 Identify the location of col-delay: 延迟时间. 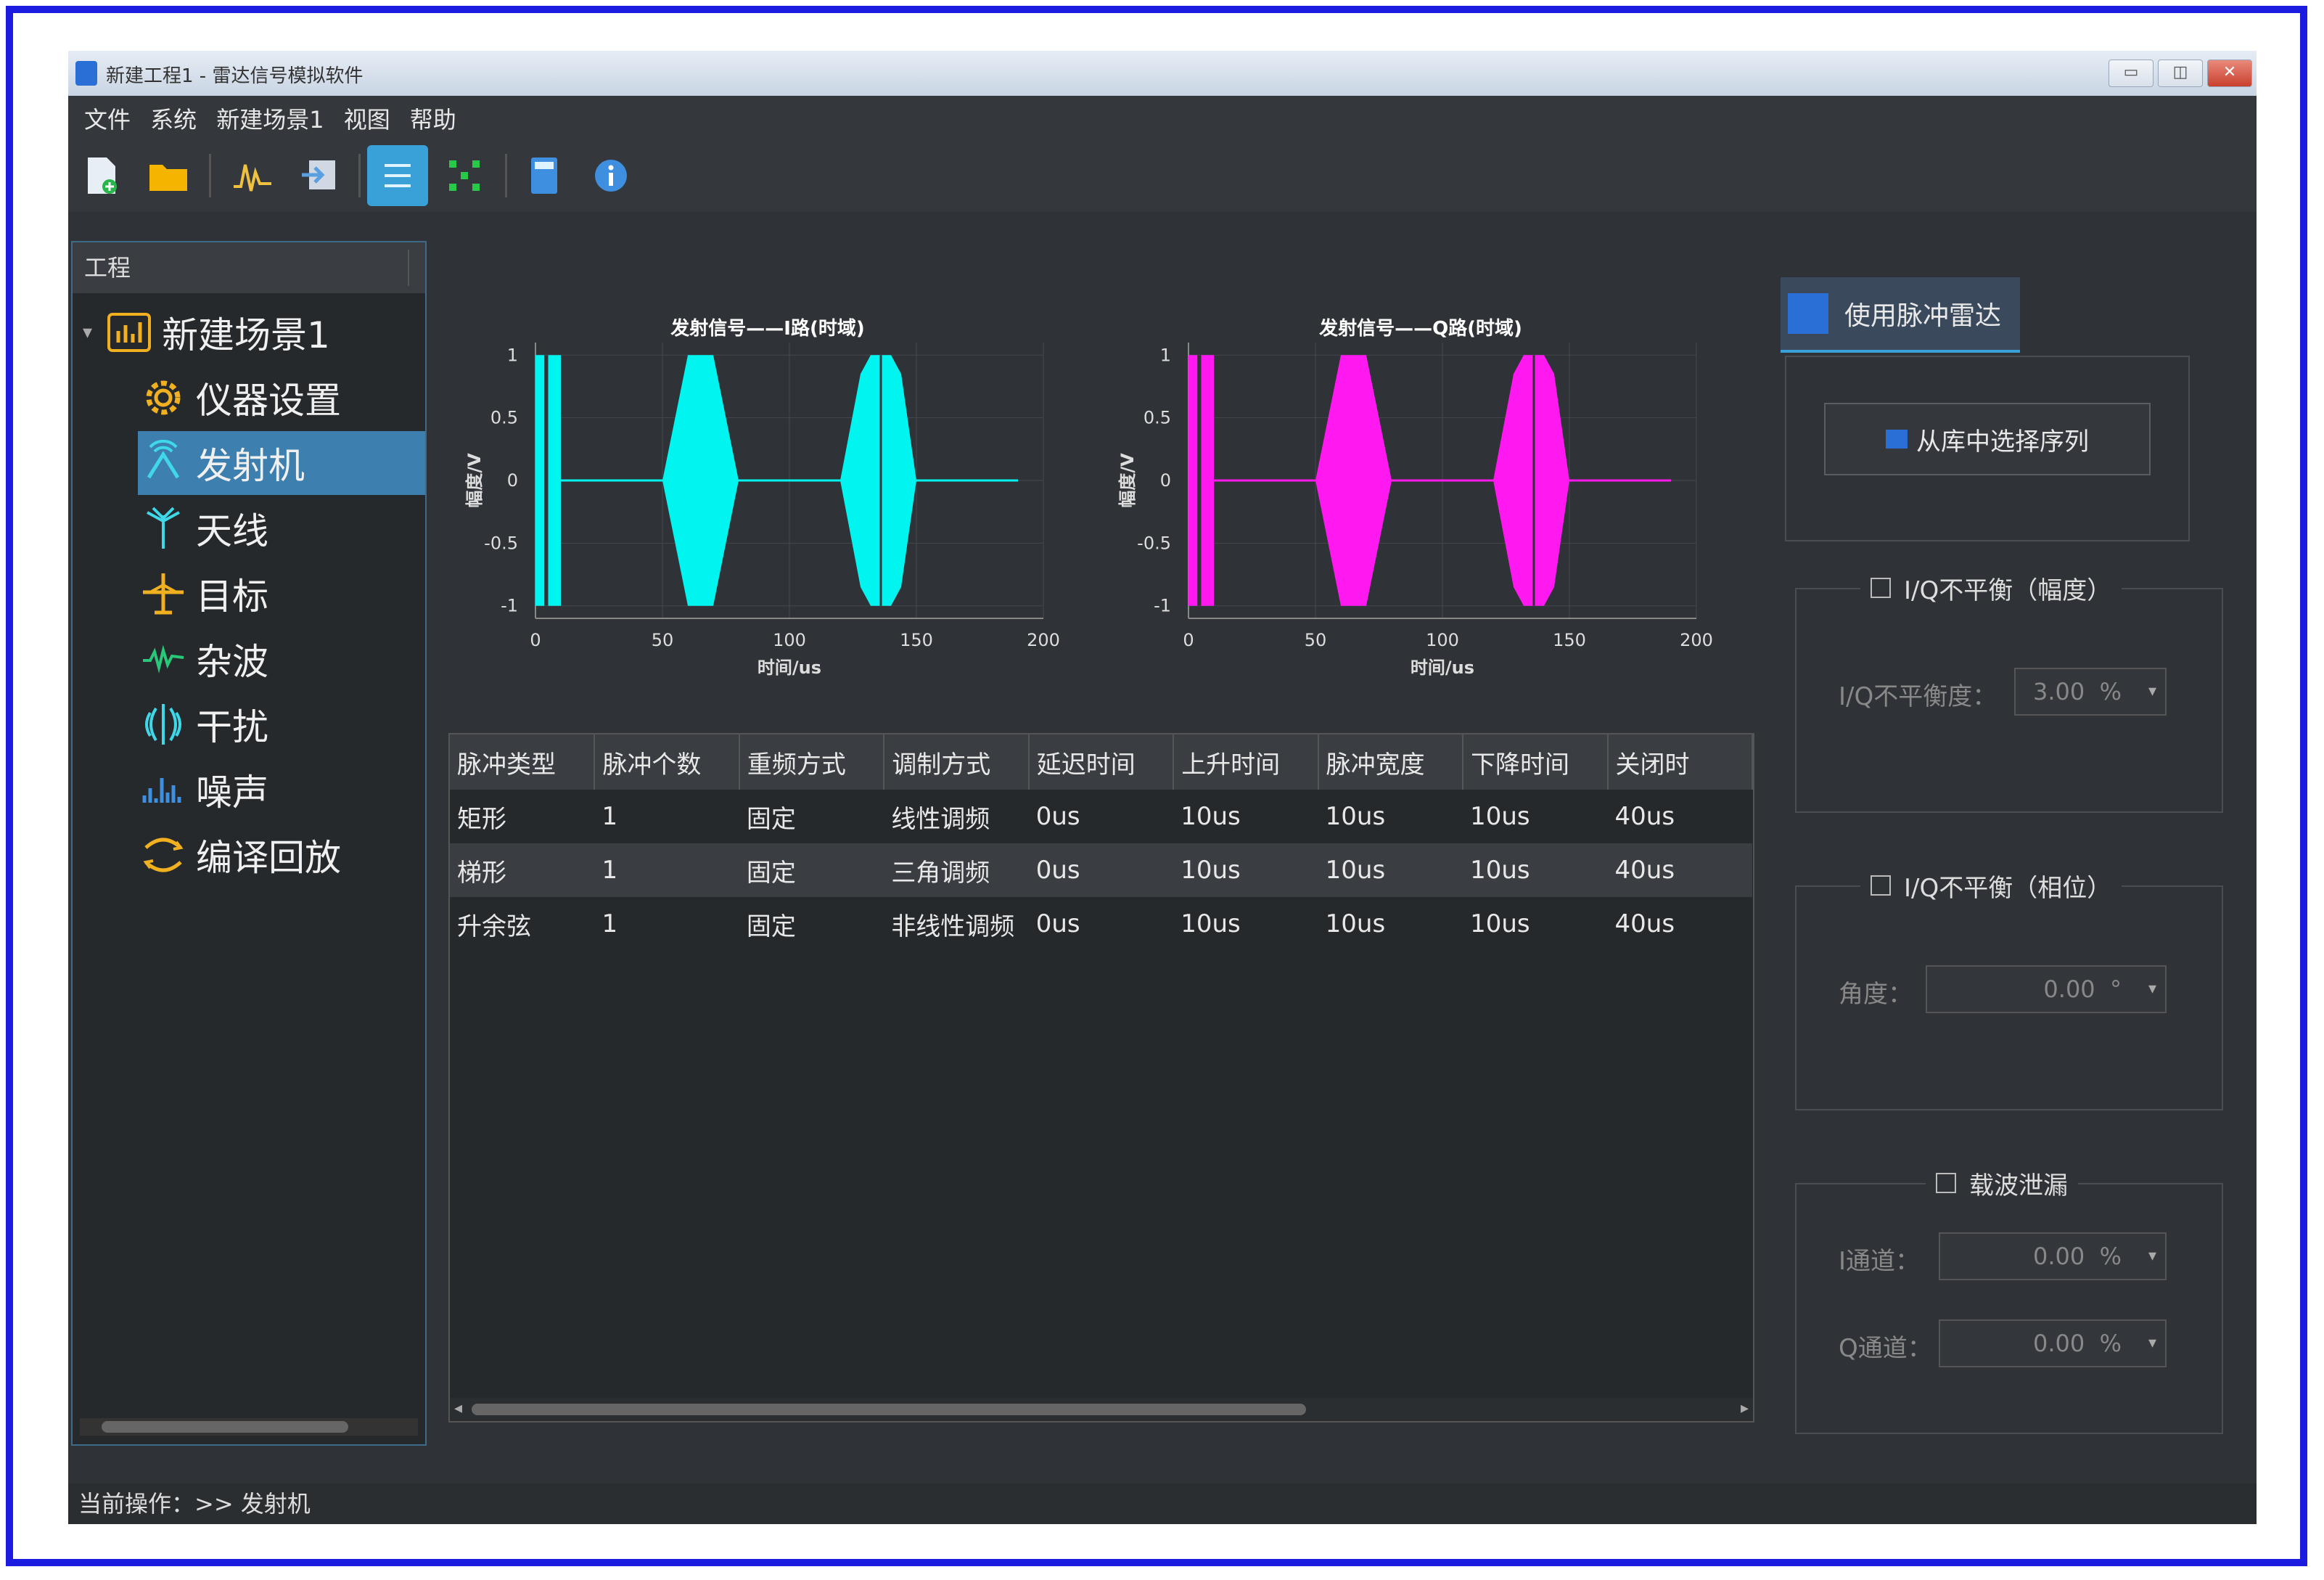
(1101, 762).